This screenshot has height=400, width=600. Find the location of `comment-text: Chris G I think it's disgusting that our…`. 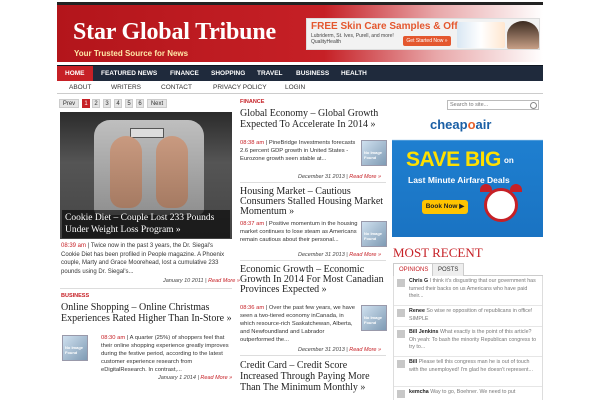

comment-text: Chris G I think it's disgusting that our… is located at coordinates (474, 289).